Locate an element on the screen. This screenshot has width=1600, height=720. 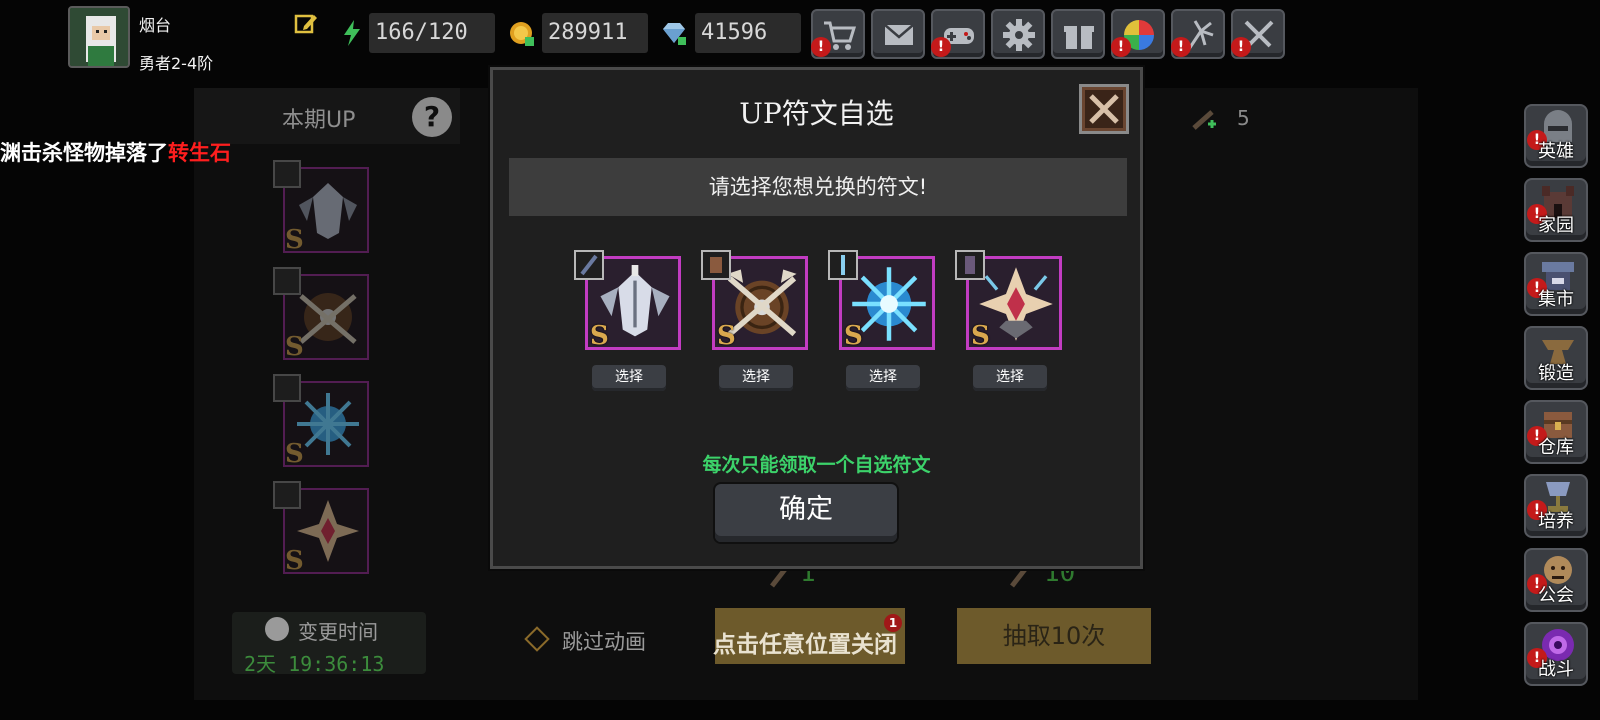
confirm-button: 确定 is located at coordinates (806, 513).